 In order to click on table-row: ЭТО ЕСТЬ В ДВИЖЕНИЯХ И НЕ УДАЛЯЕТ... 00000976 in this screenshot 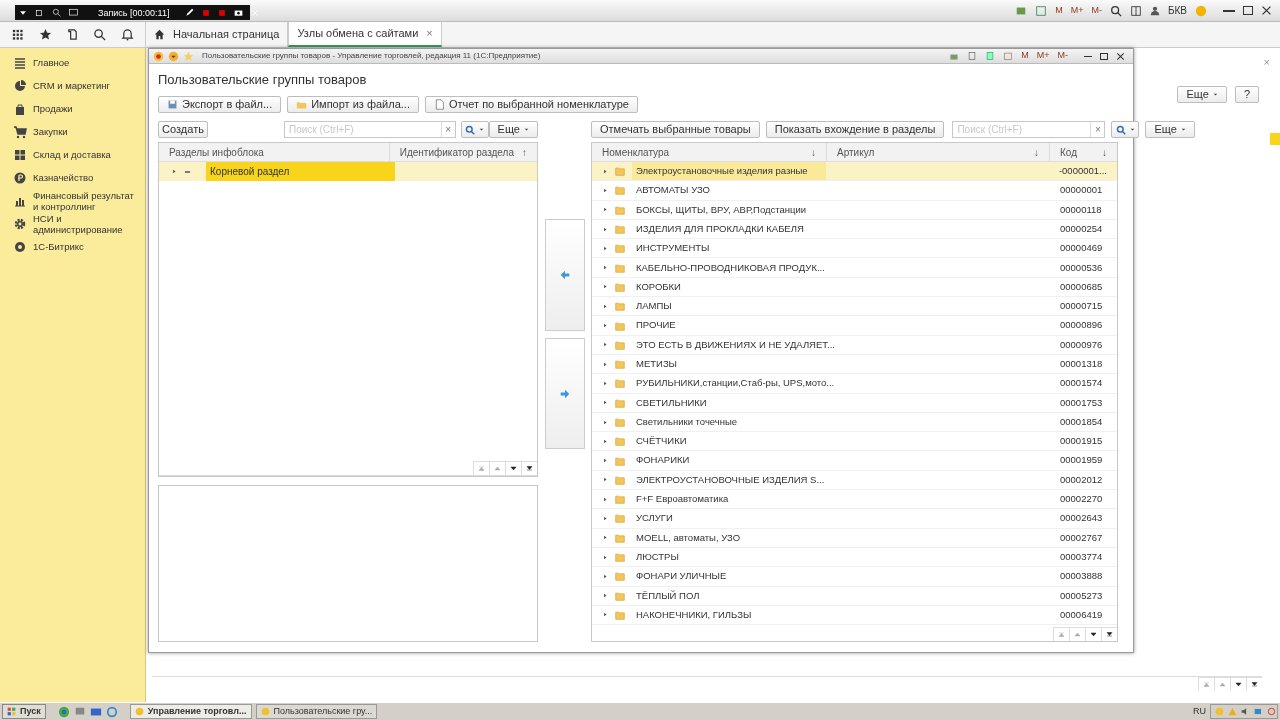, I will do `click(854, 345)`.